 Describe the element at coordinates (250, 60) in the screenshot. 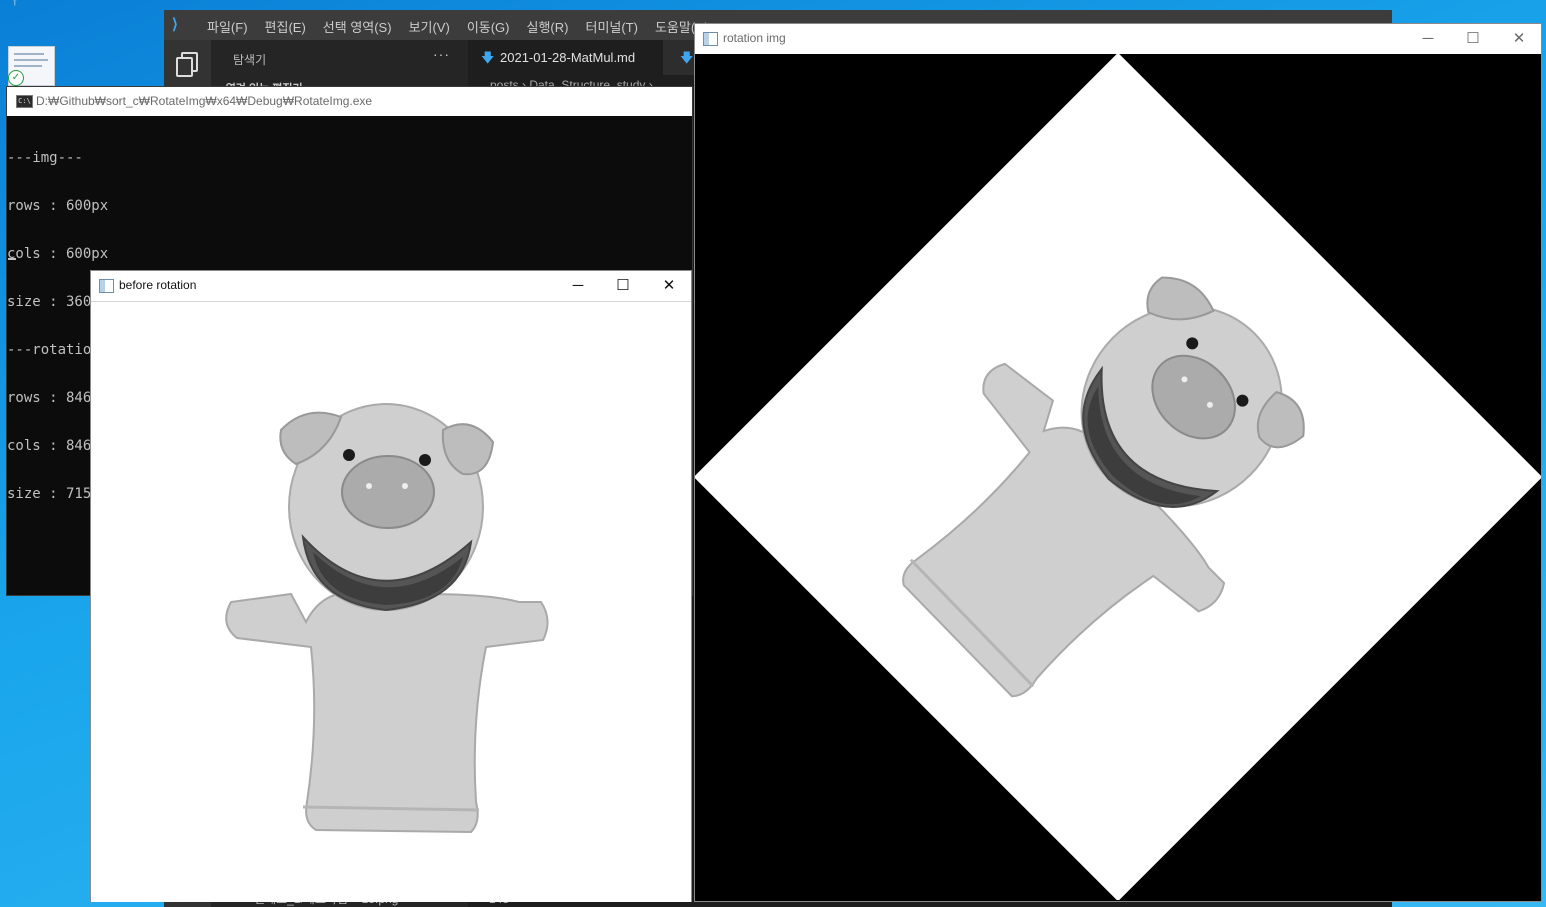

I see `sidebar-title: 탐색기` at that location.